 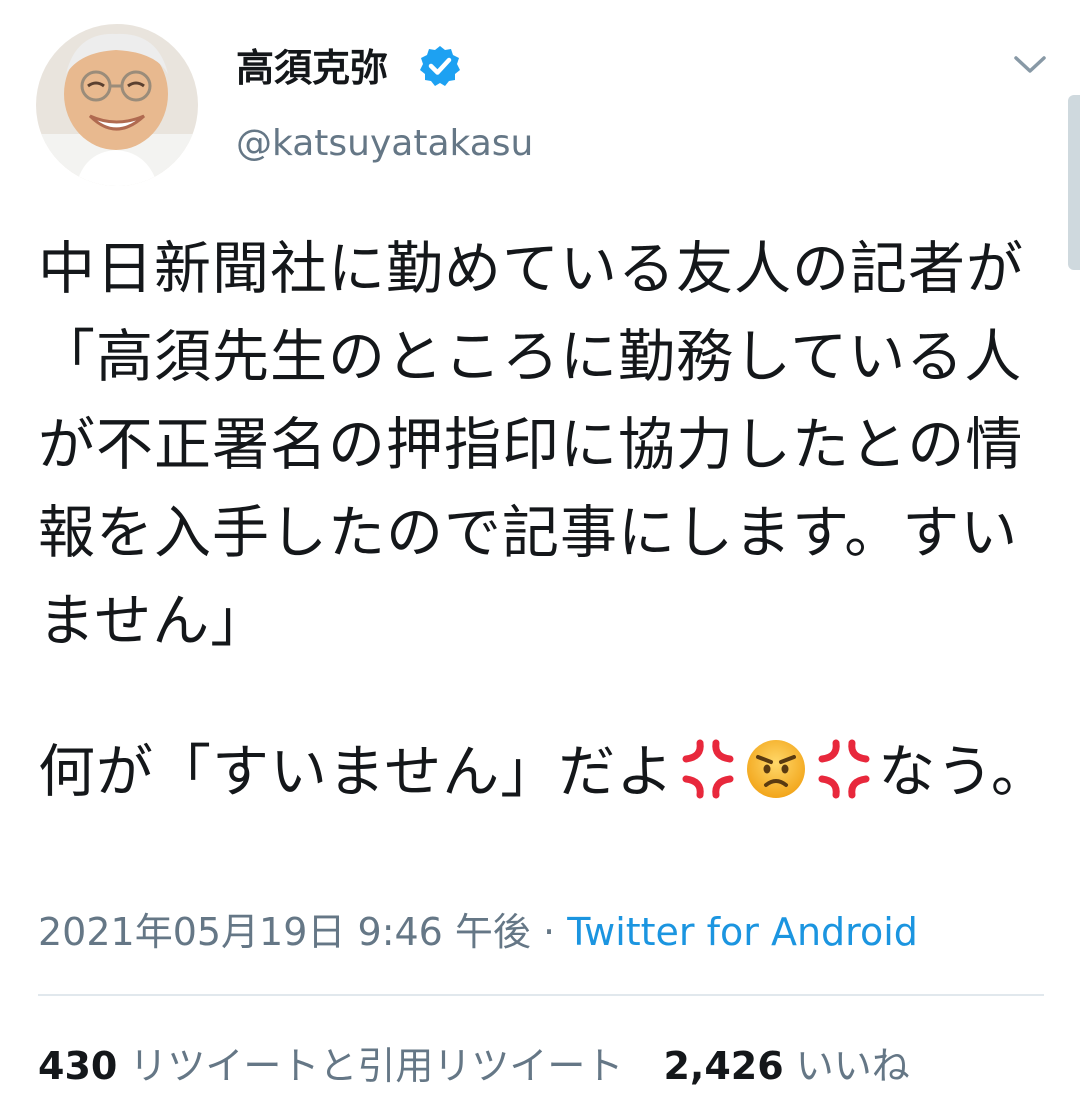 What do you see at coordinates (742, 932) in the screenshot?
I see `tweet-source-link: Twitter for Android` at bounding box center [742, 932].